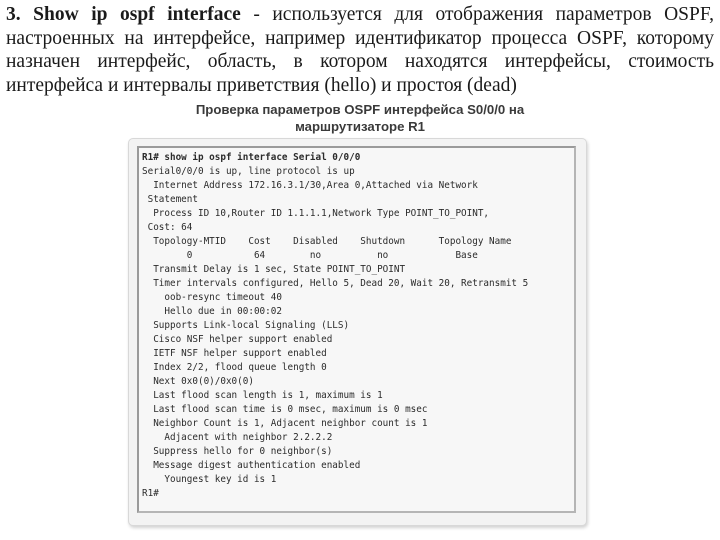 Image resolution: width=720 pixels, height=540 pixels. Describe the element at coordinates (198, 381) in the screenshot. I see `terminal-line: Next 0x0(0)/0x0(0)` at that location.